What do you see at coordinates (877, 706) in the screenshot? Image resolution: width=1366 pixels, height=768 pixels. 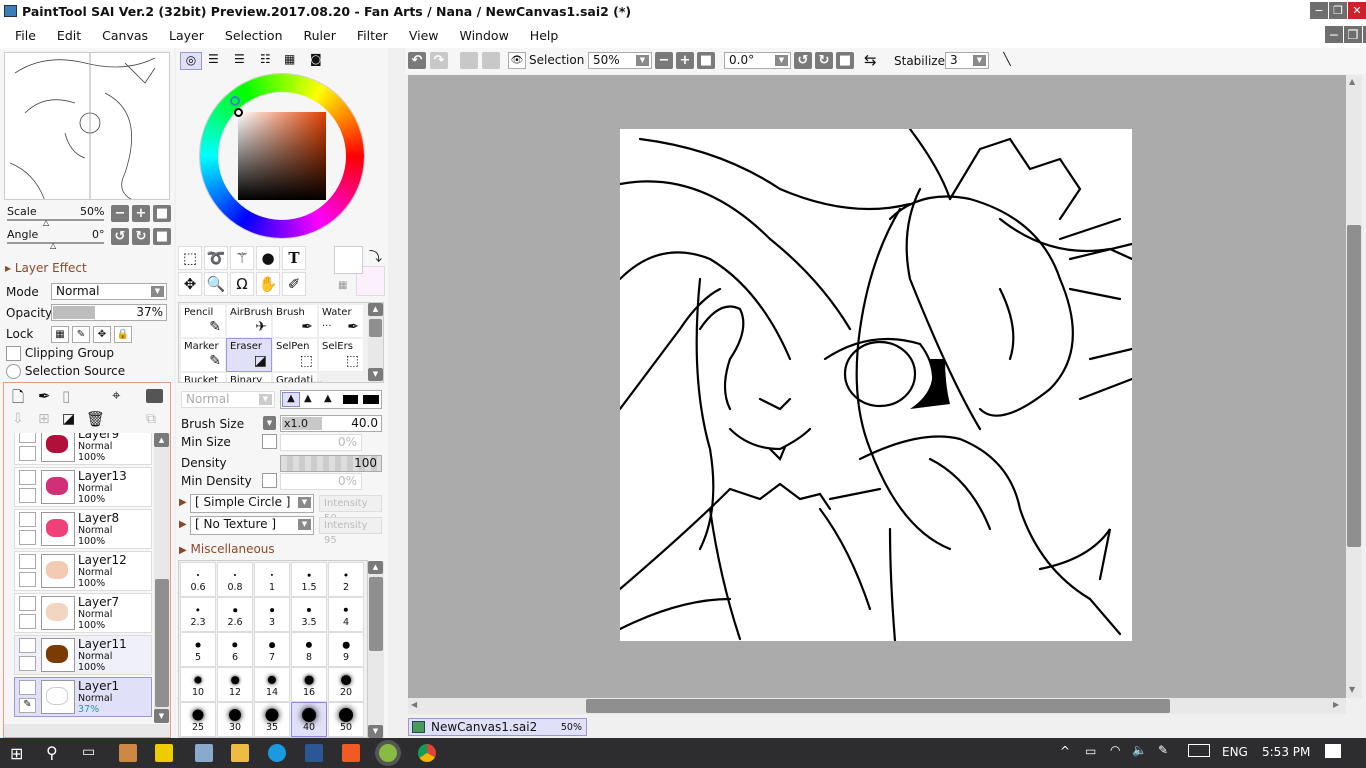 I see `canvas-hscrollbar: ◀ ▶` at bounding box center [877, 706].